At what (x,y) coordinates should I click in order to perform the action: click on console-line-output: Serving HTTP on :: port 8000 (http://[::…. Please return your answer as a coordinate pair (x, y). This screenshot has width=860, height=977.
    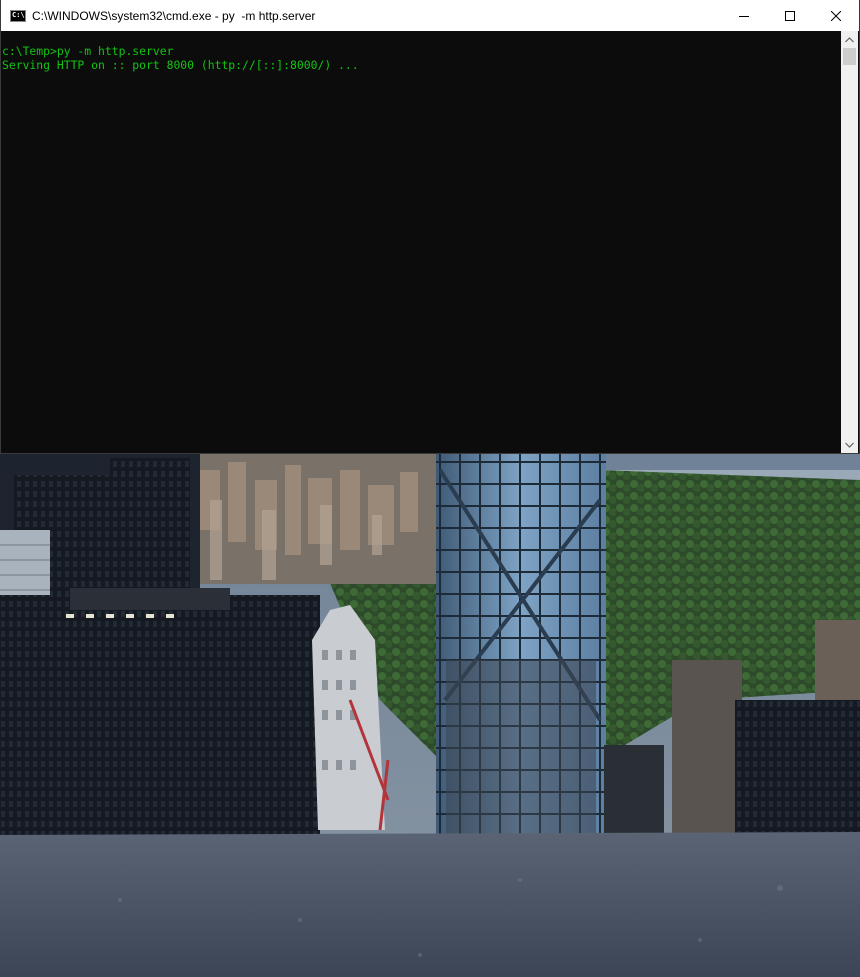
    Looking at the image, I should click on (180, 65).